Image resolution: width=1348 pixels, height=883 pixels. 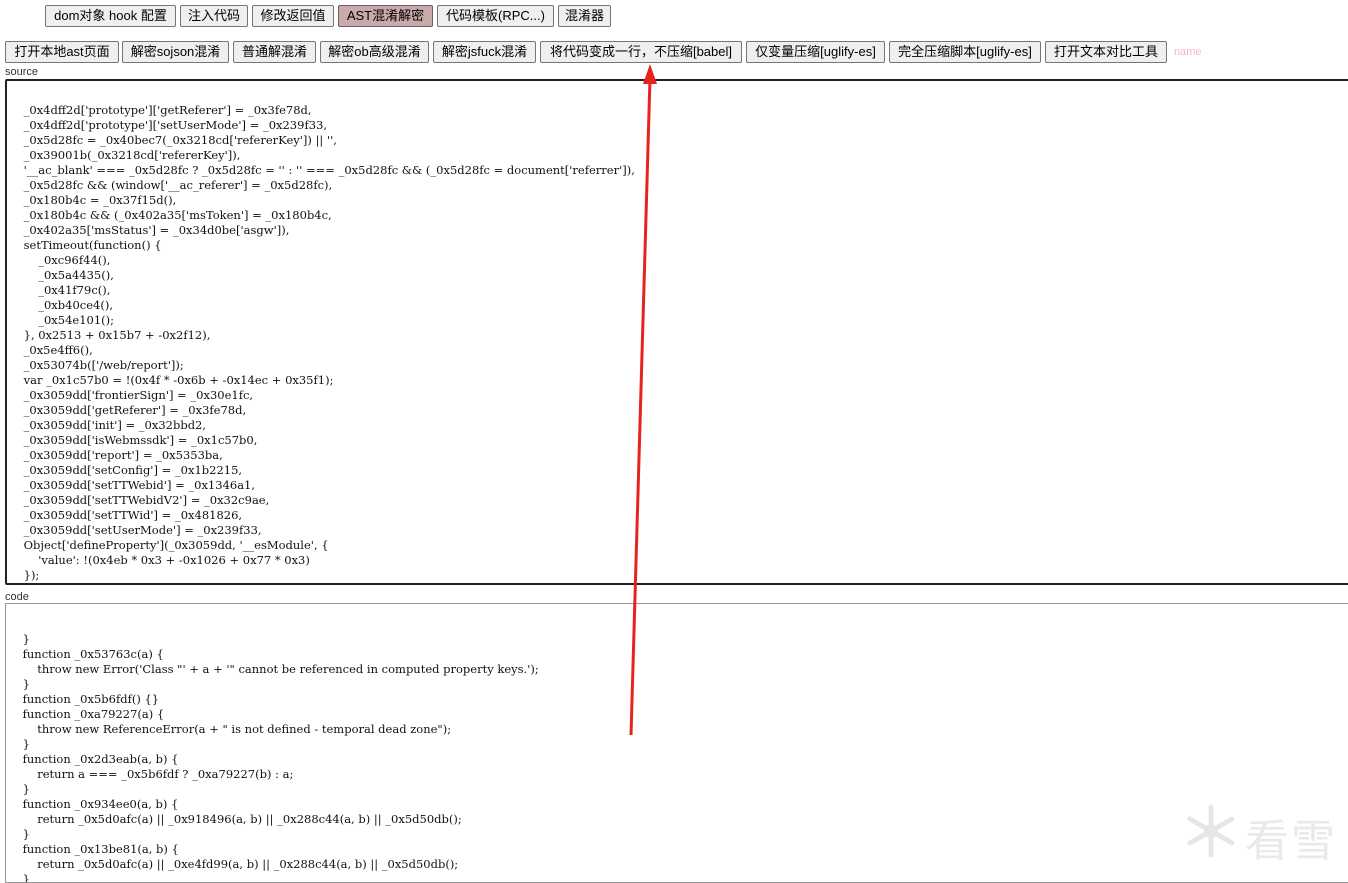 What do you see at coordinates (132, 485) in the screenshot?
I see `code-line: _0x3059dd['setTTWebid'] = _0x1346a1,` at bounding box center [132, 485].